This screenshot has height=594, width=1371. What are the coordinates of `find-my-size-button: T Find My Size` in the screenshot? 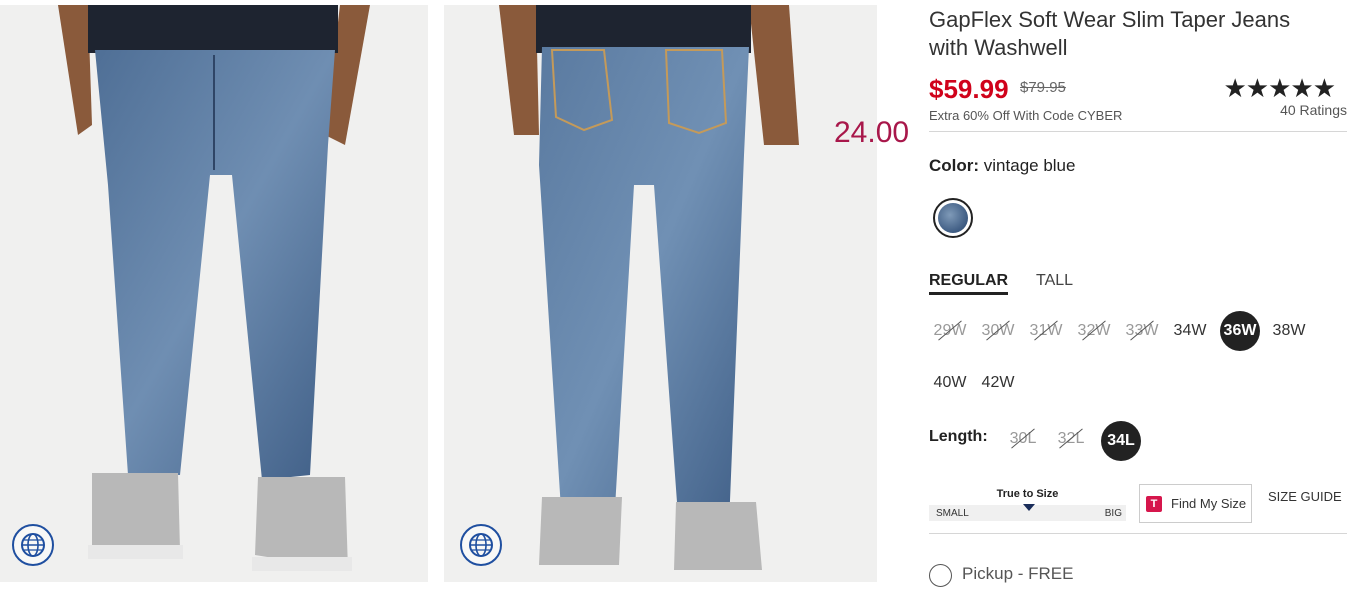 It's located at (1195, 503).